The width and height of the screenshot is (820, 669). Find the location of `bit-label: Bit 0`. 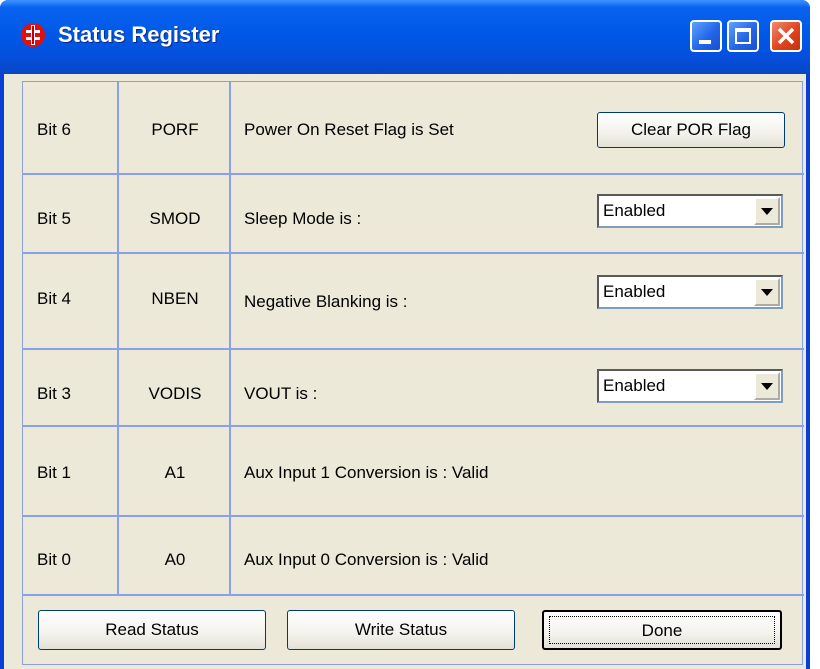

bit-label: Bit 0 is located at coordinates (54, 559).